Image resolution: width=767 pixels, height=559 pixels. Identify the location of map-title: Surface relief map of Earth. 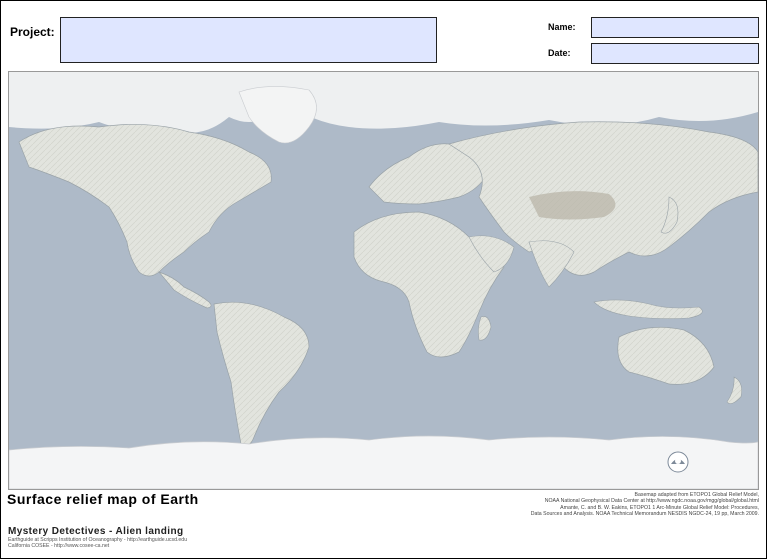
(103, 499).